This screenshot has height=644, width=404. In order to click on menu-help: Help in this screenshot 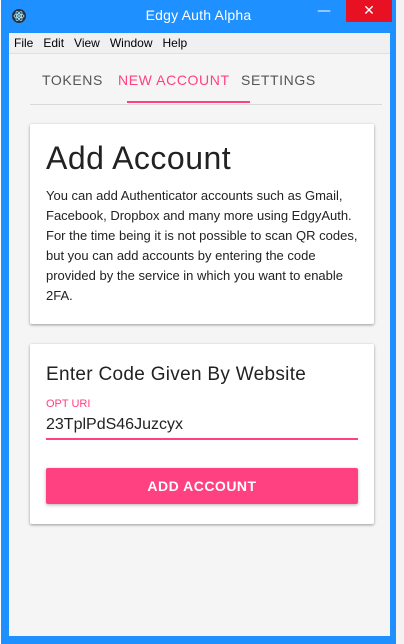, I will do `click(175, 41)`.